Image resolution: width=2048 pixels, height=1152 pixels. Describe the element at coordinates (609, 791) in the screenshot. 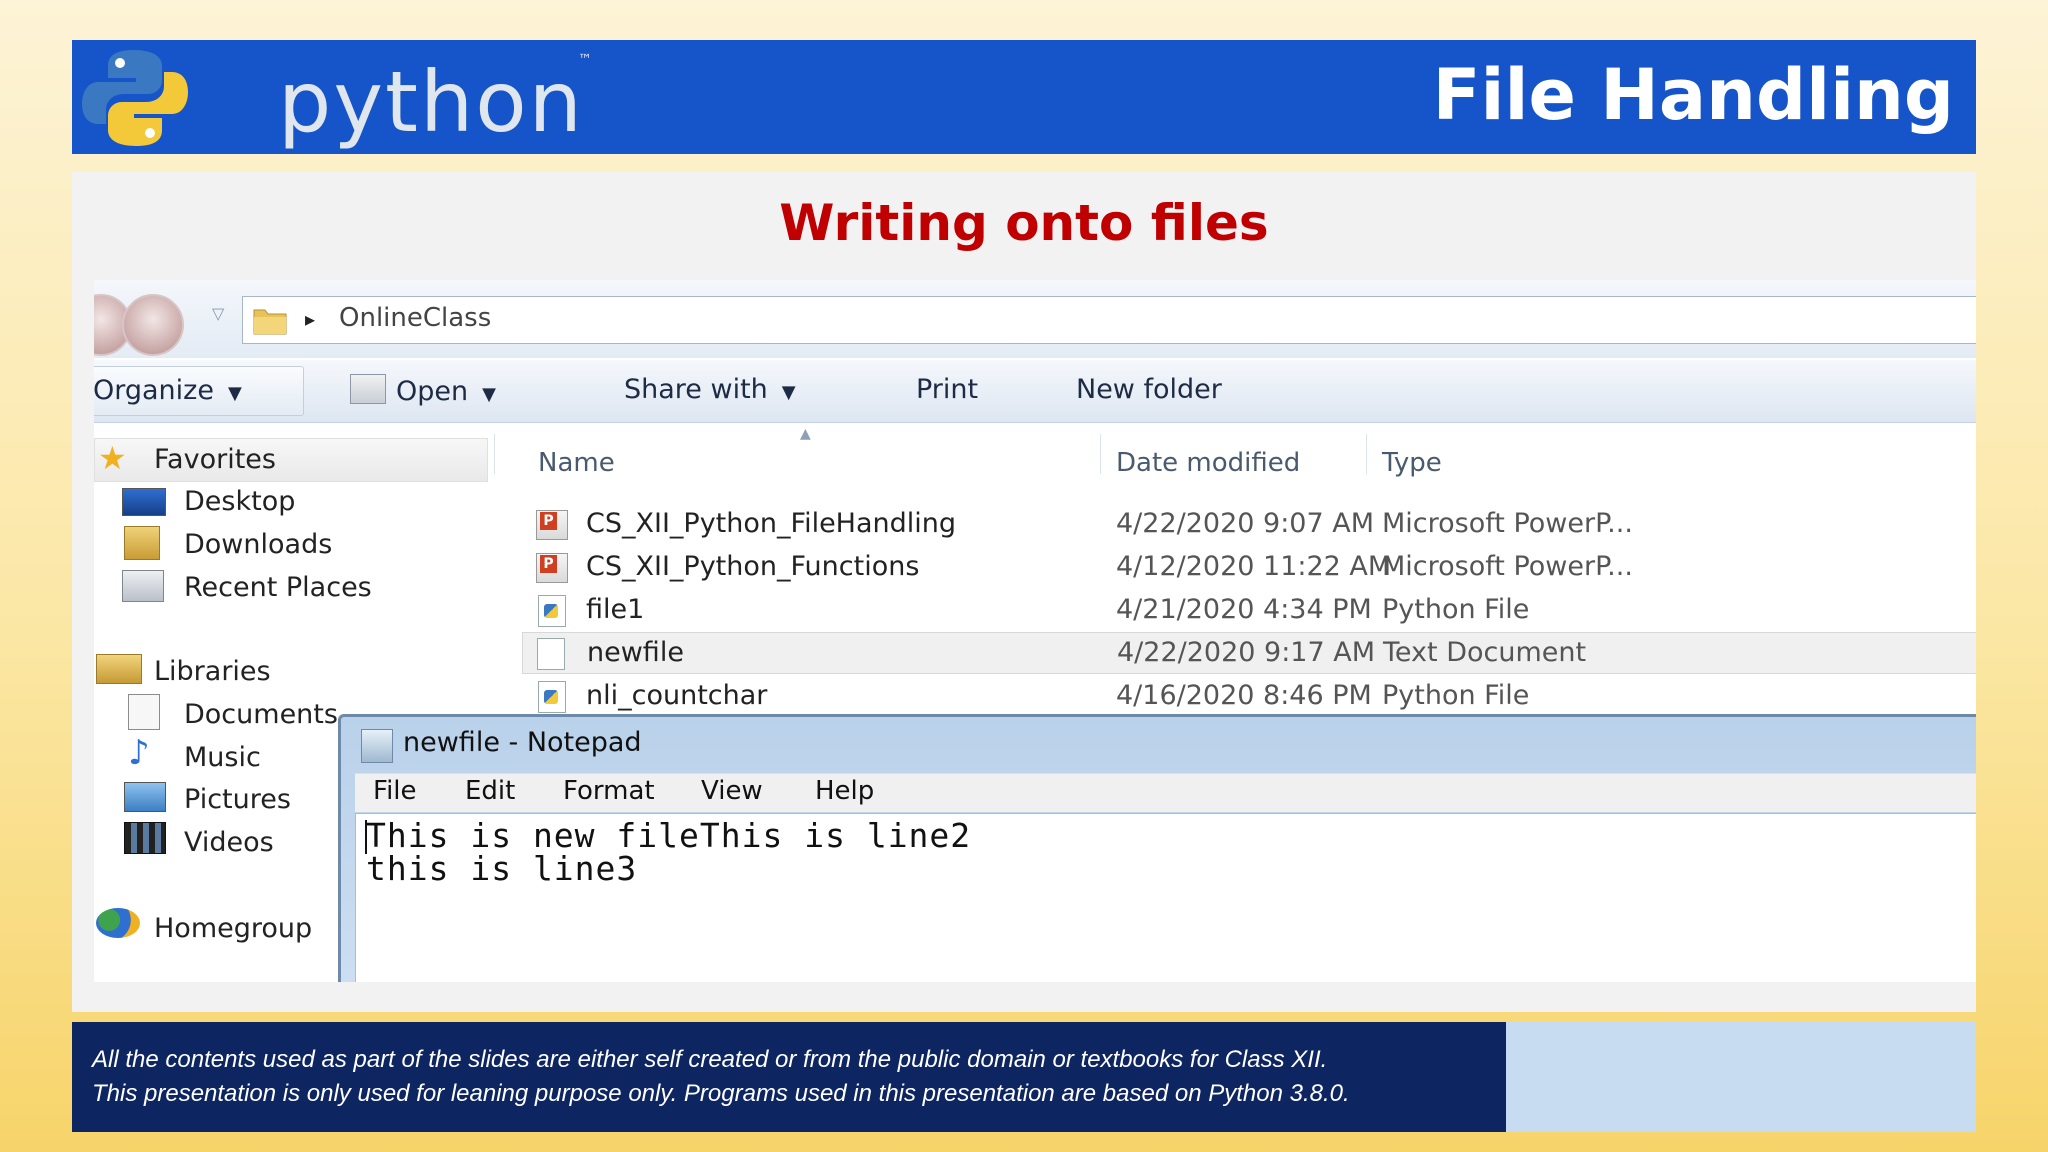

I see `menu-format: Format` at that location.